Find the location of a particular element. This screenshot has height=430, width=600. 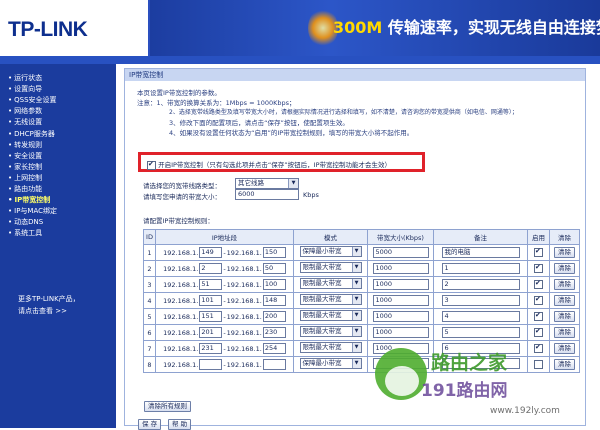

sidebar-item: • IP与MAC绑定 is located at coordinates (32, 211).